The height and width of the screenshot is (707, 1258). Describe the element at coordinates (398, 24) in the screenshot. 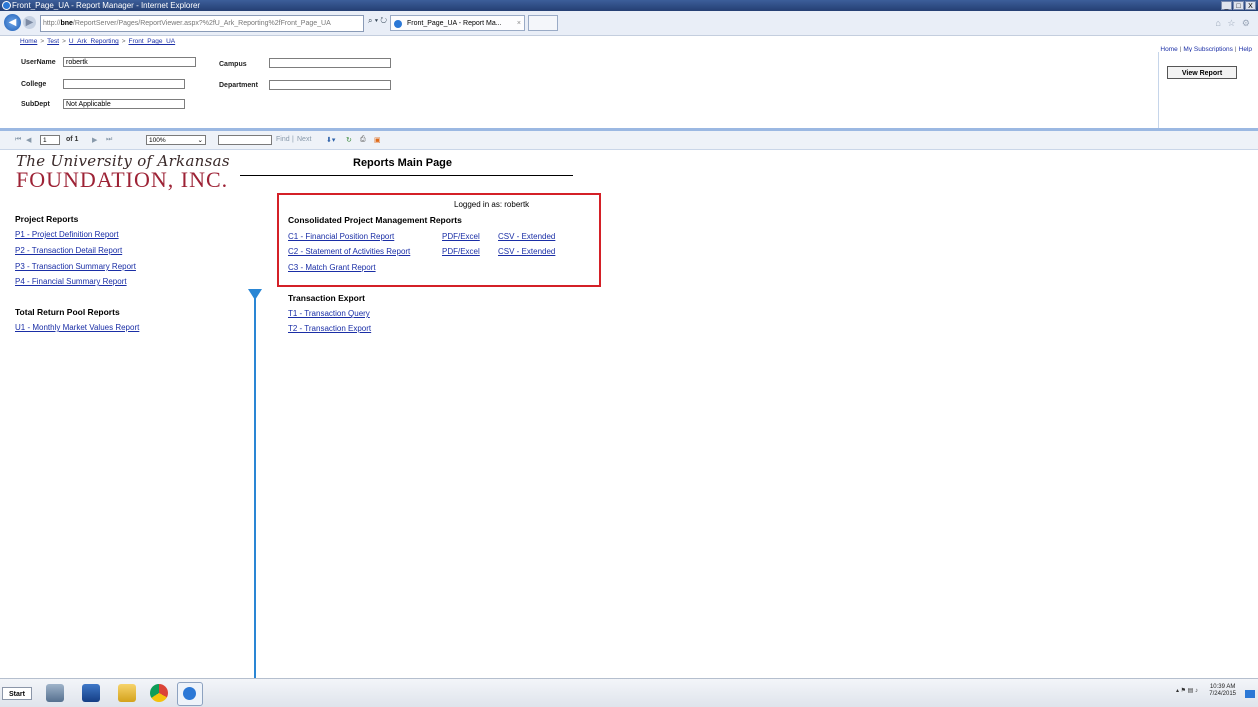

I see `tab-ie-icon` at that location.